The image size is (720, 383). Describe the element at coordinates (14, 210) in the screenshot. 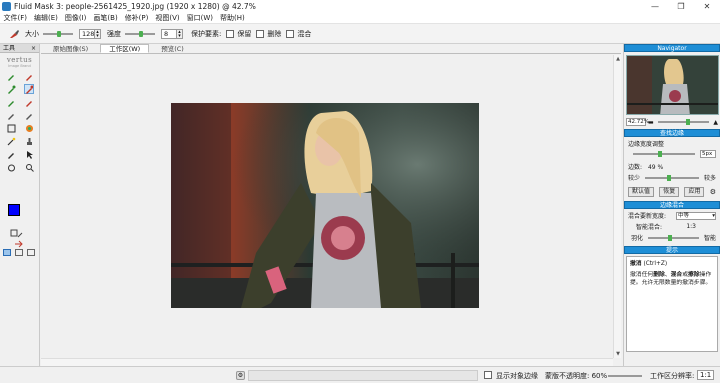

I see `foreground-color-swatch` at that location.